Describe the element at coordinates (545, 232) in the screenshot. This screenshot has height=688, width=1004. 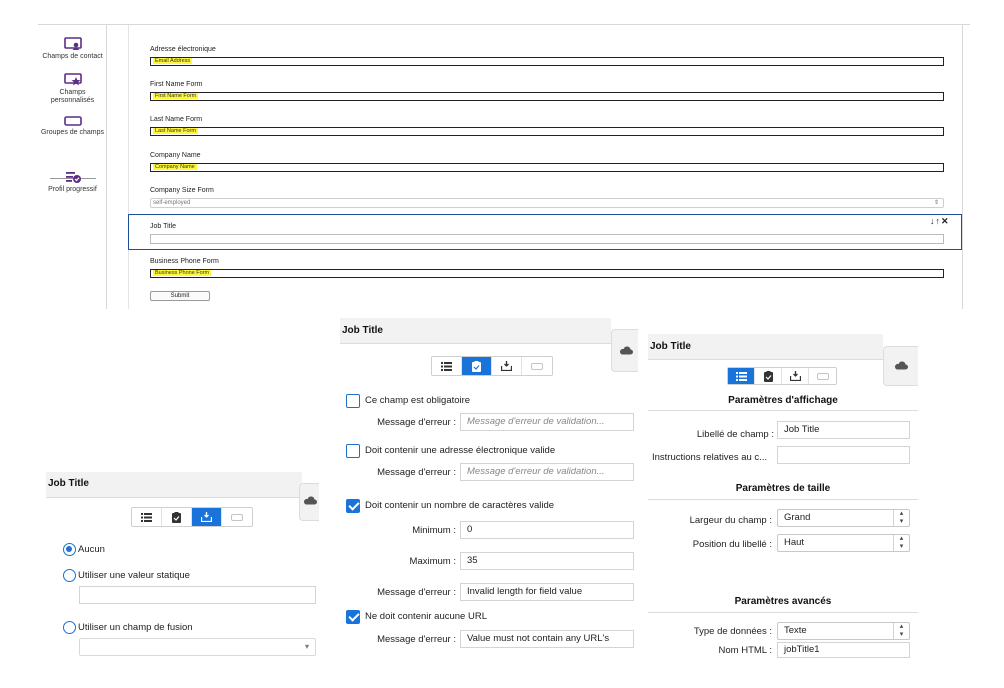
I see `selected-field-row` at that location.